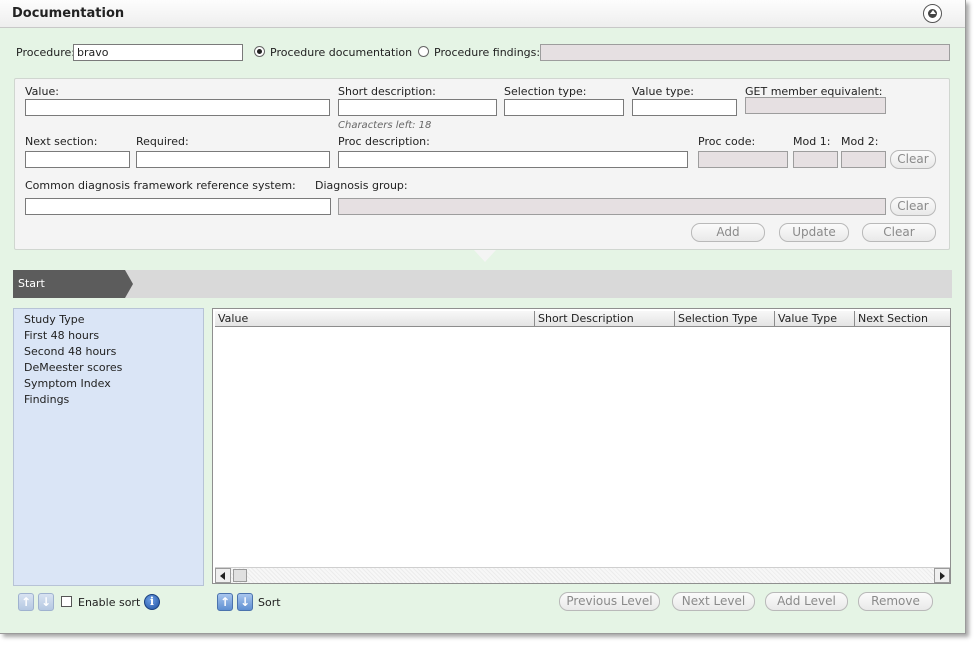  I want to click on tree-item-first-48-hours: First 48 hours, so click(113, 336).